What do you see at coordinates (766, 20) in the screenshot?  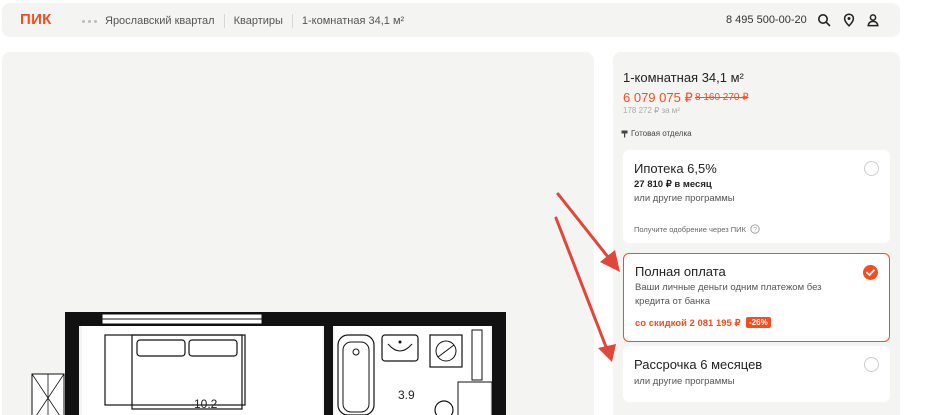 I see `phone-number: 8 495 500-00-20` at bounding box center [766, 20].